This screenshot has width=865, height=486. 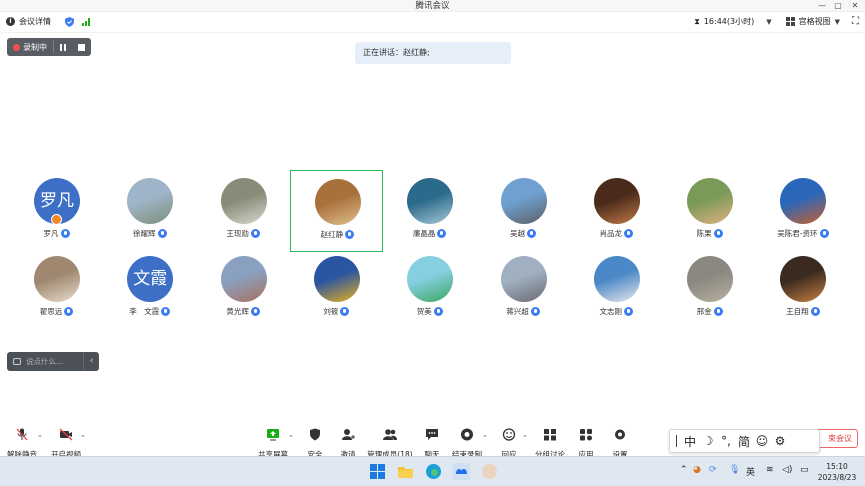 What do you see at coordinates (797, 233) in the screenshot?
I see `participant-name: 吴陈君-资环` at bounding box center [797, 233].